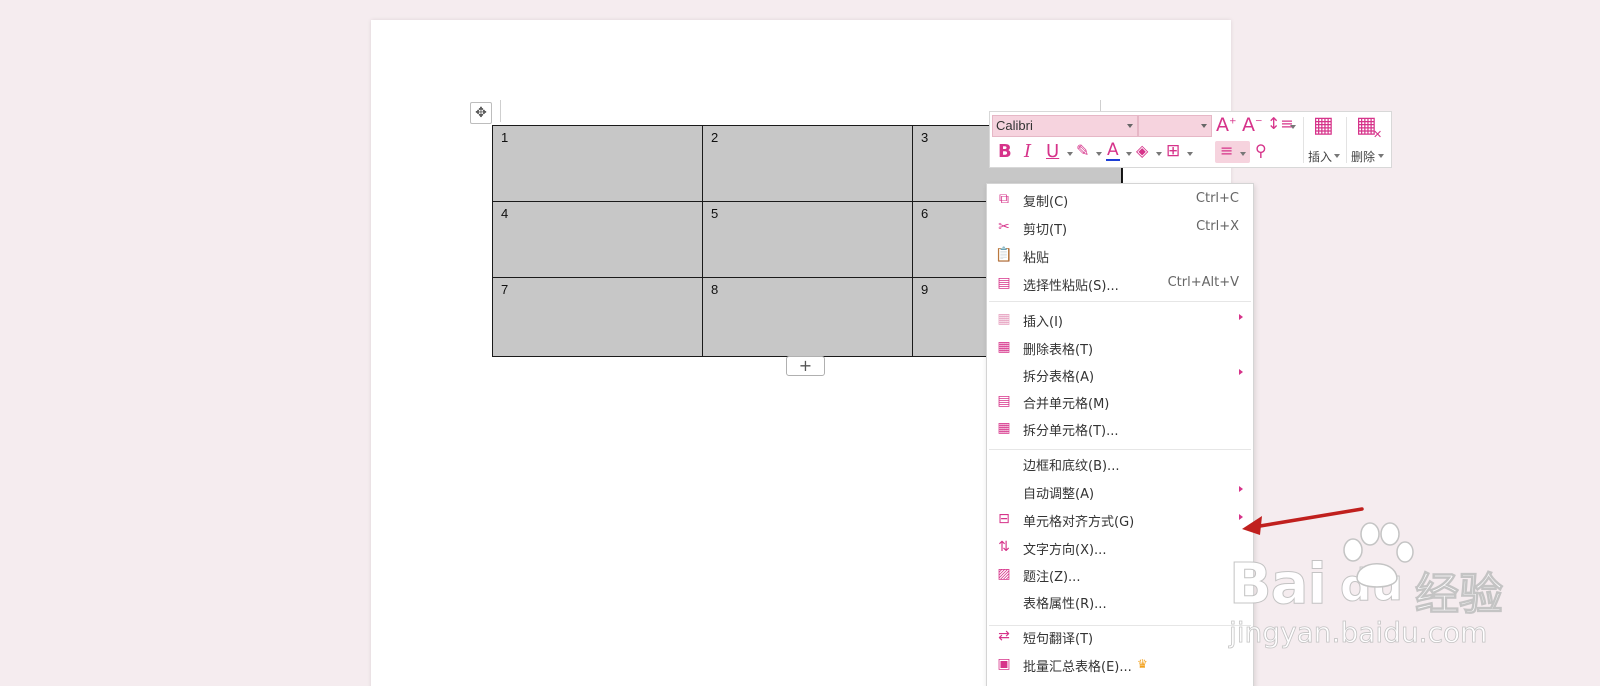  Describe the element at coordinates (1280, 124) in the screenshot. I see `line-spacing-icon: ↕≡` at that location.